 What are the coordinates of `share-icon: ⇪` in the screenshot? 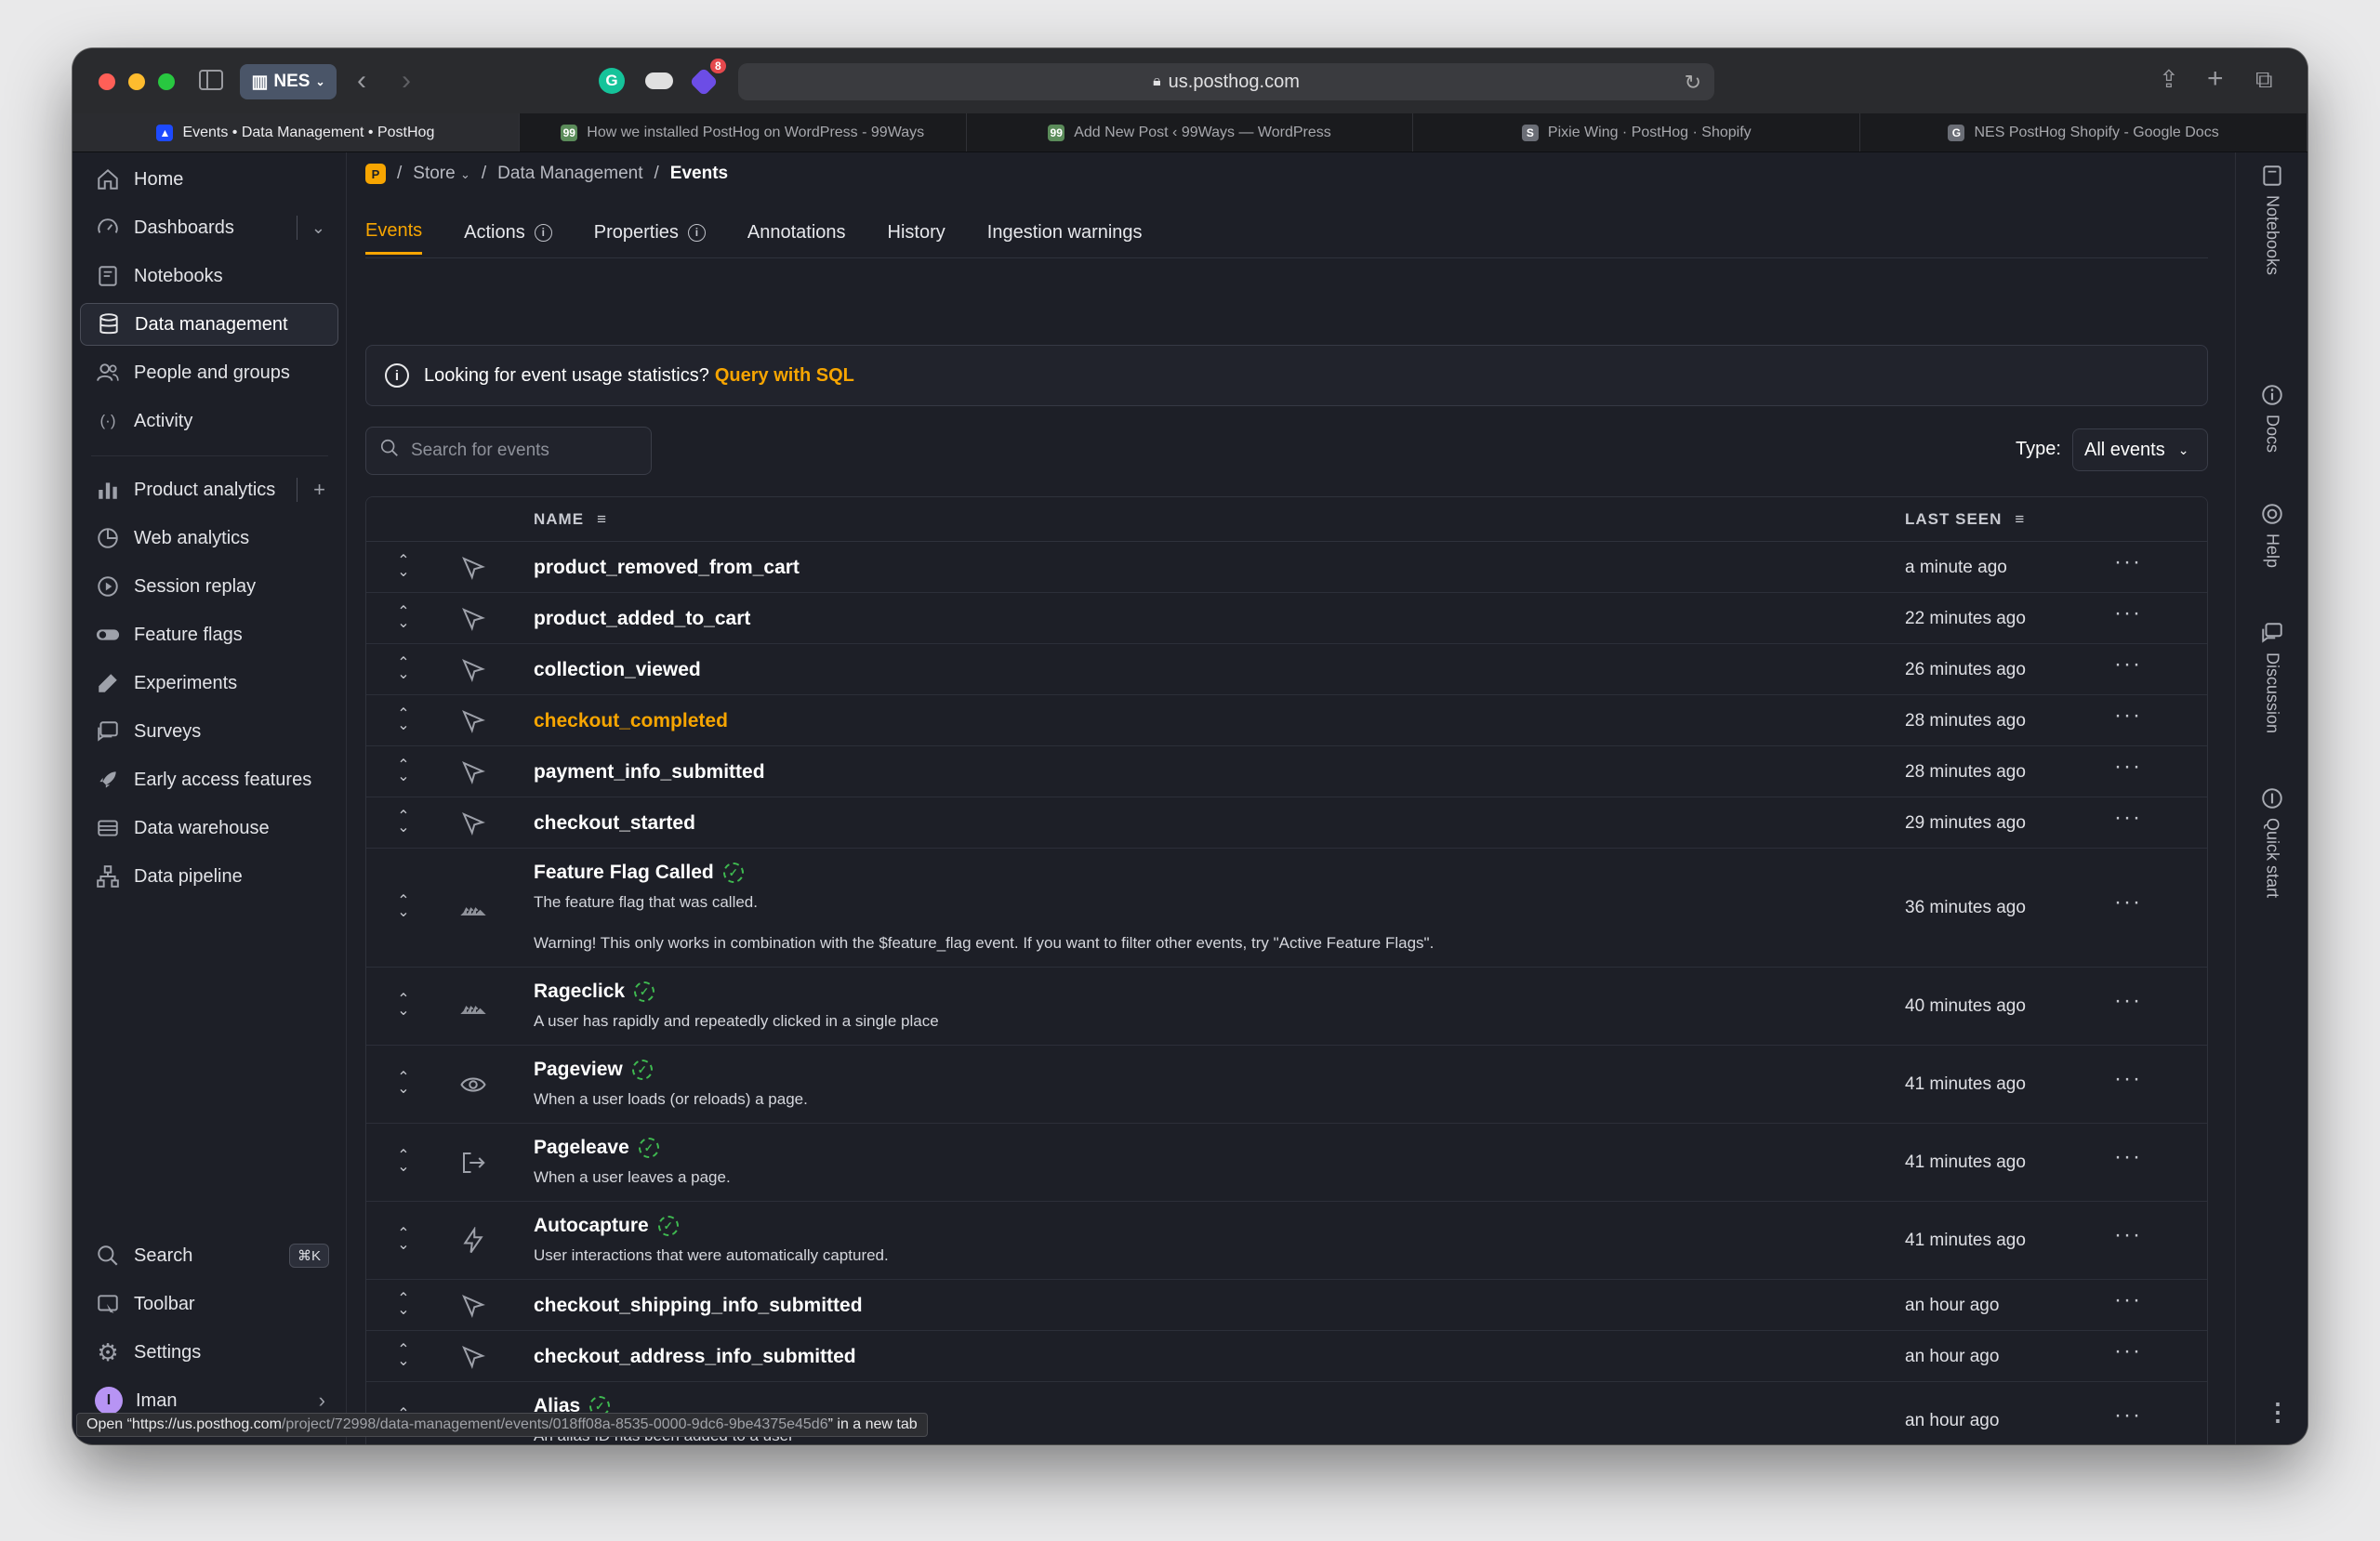 It's located at (2169, 79).